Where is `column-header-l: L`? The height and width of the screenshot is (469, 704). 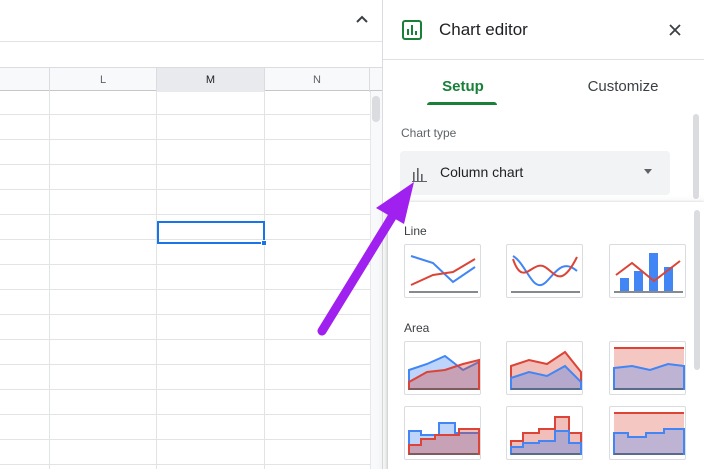 column-header-l: L is located at coordinates (103, 80).